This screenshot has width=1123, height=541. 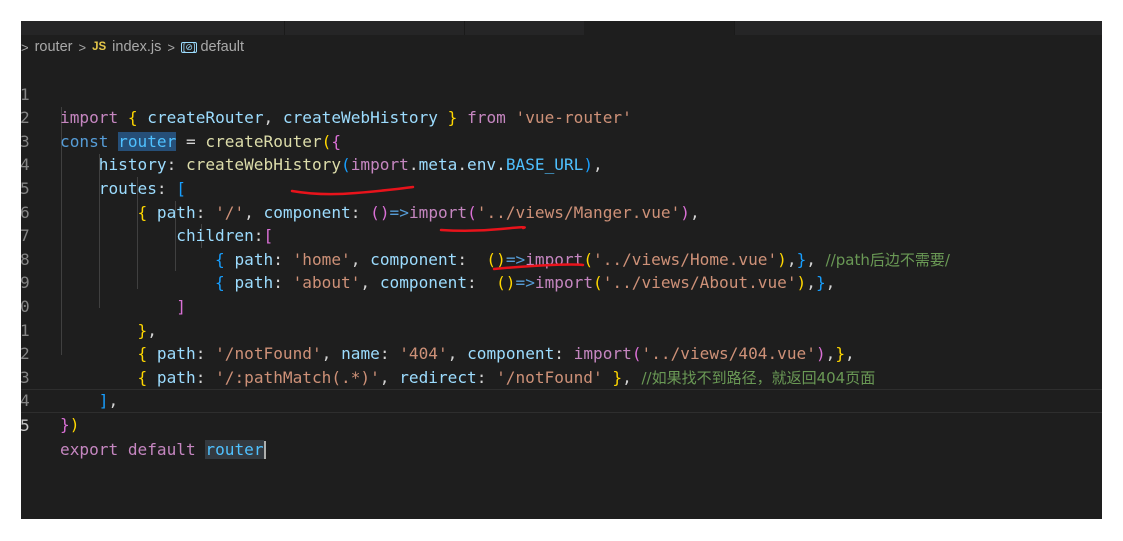 I want to click on annotation-marks, so click(x=437, y=228).